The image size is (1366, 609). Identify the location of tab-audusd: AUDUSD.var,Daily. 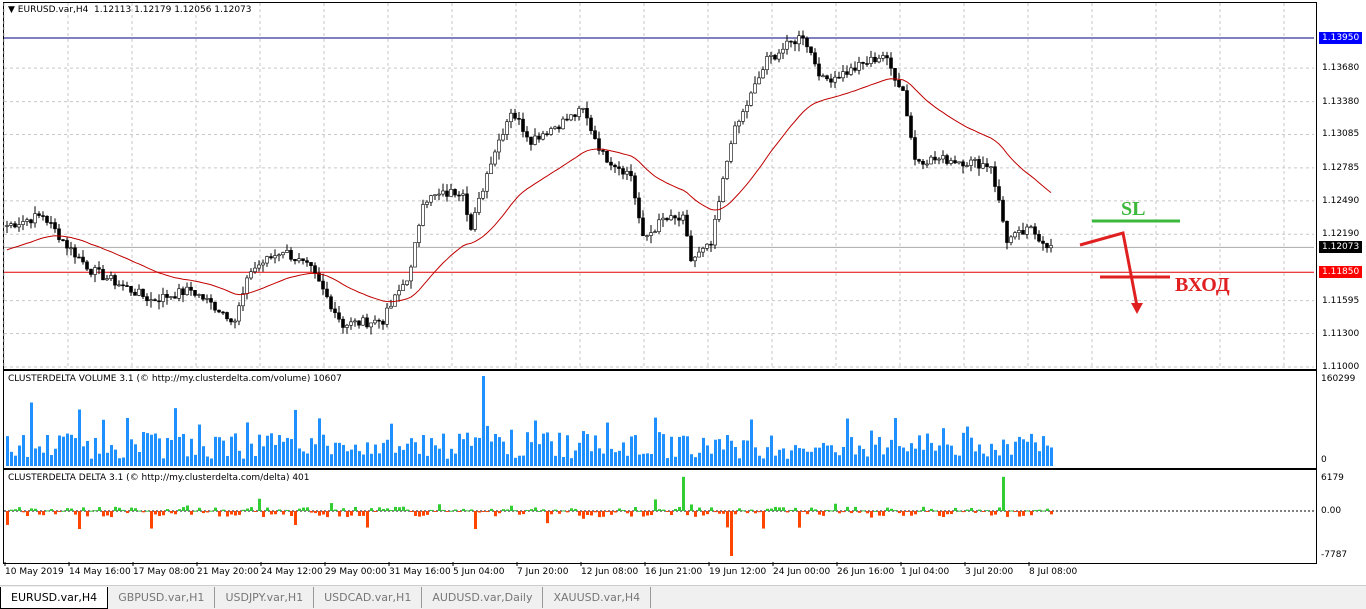
(483, 597).